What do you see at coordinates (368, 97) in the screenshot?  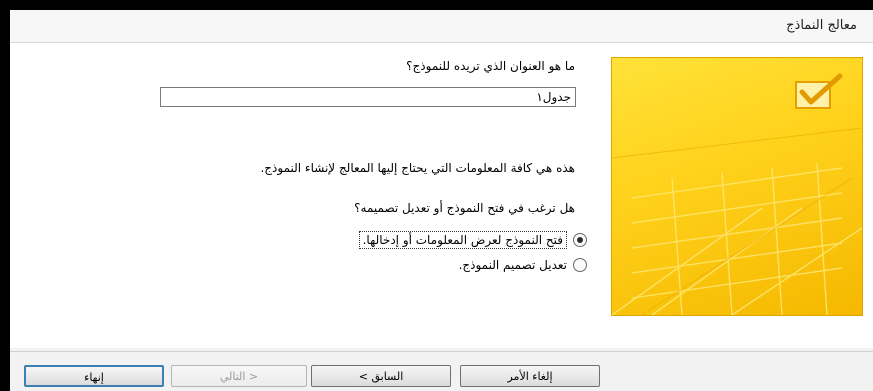 I see `form-title-input` at bounding box center [368, 97].